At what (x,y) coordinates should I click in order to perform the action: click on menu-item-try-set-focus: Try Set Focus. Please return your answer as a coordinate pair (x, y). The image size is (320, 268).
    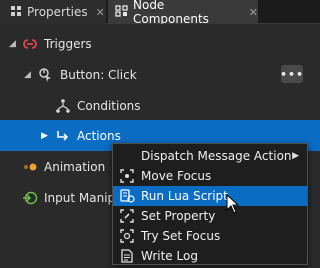
    Looking at the image, I should click on (210, 236).